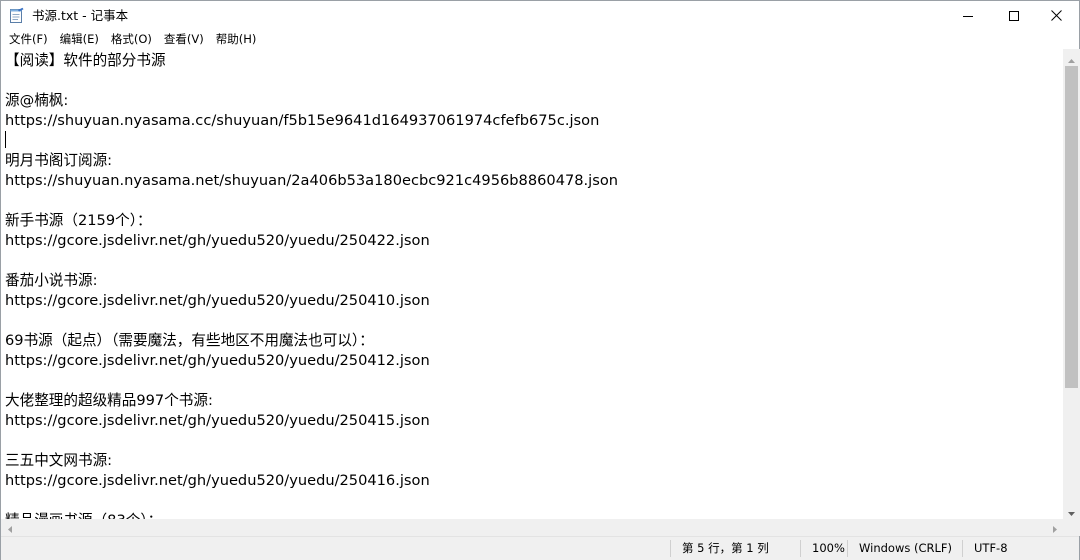 The height and width of the screenshot is (560, 1080). Describe the element at coordinates (83, 515) in the screenshot. I see `text-line-content: 精品漫画书源（83个）：` at that location.